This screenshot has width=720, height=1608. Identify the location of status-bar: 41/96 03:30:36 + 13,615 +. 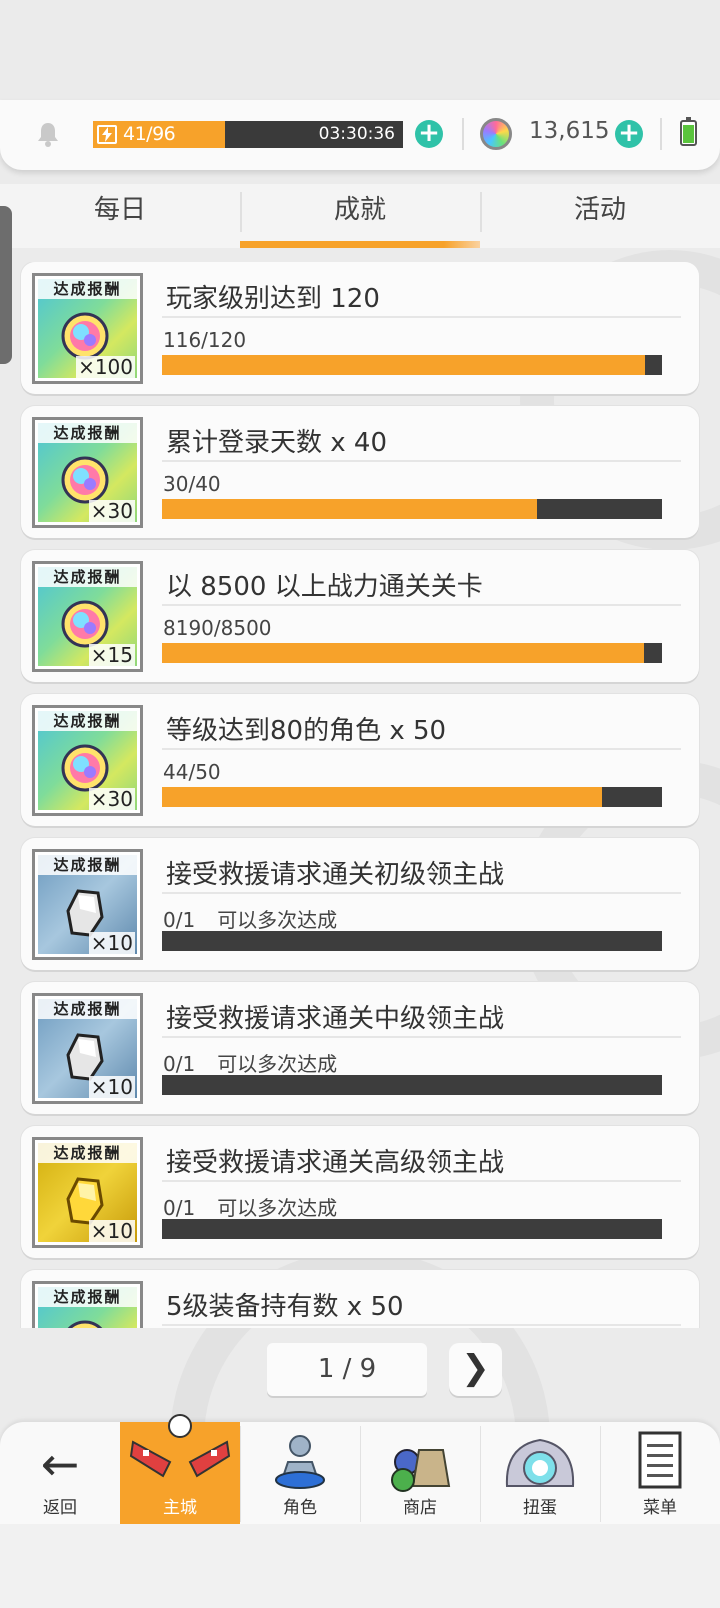
(360, 135).